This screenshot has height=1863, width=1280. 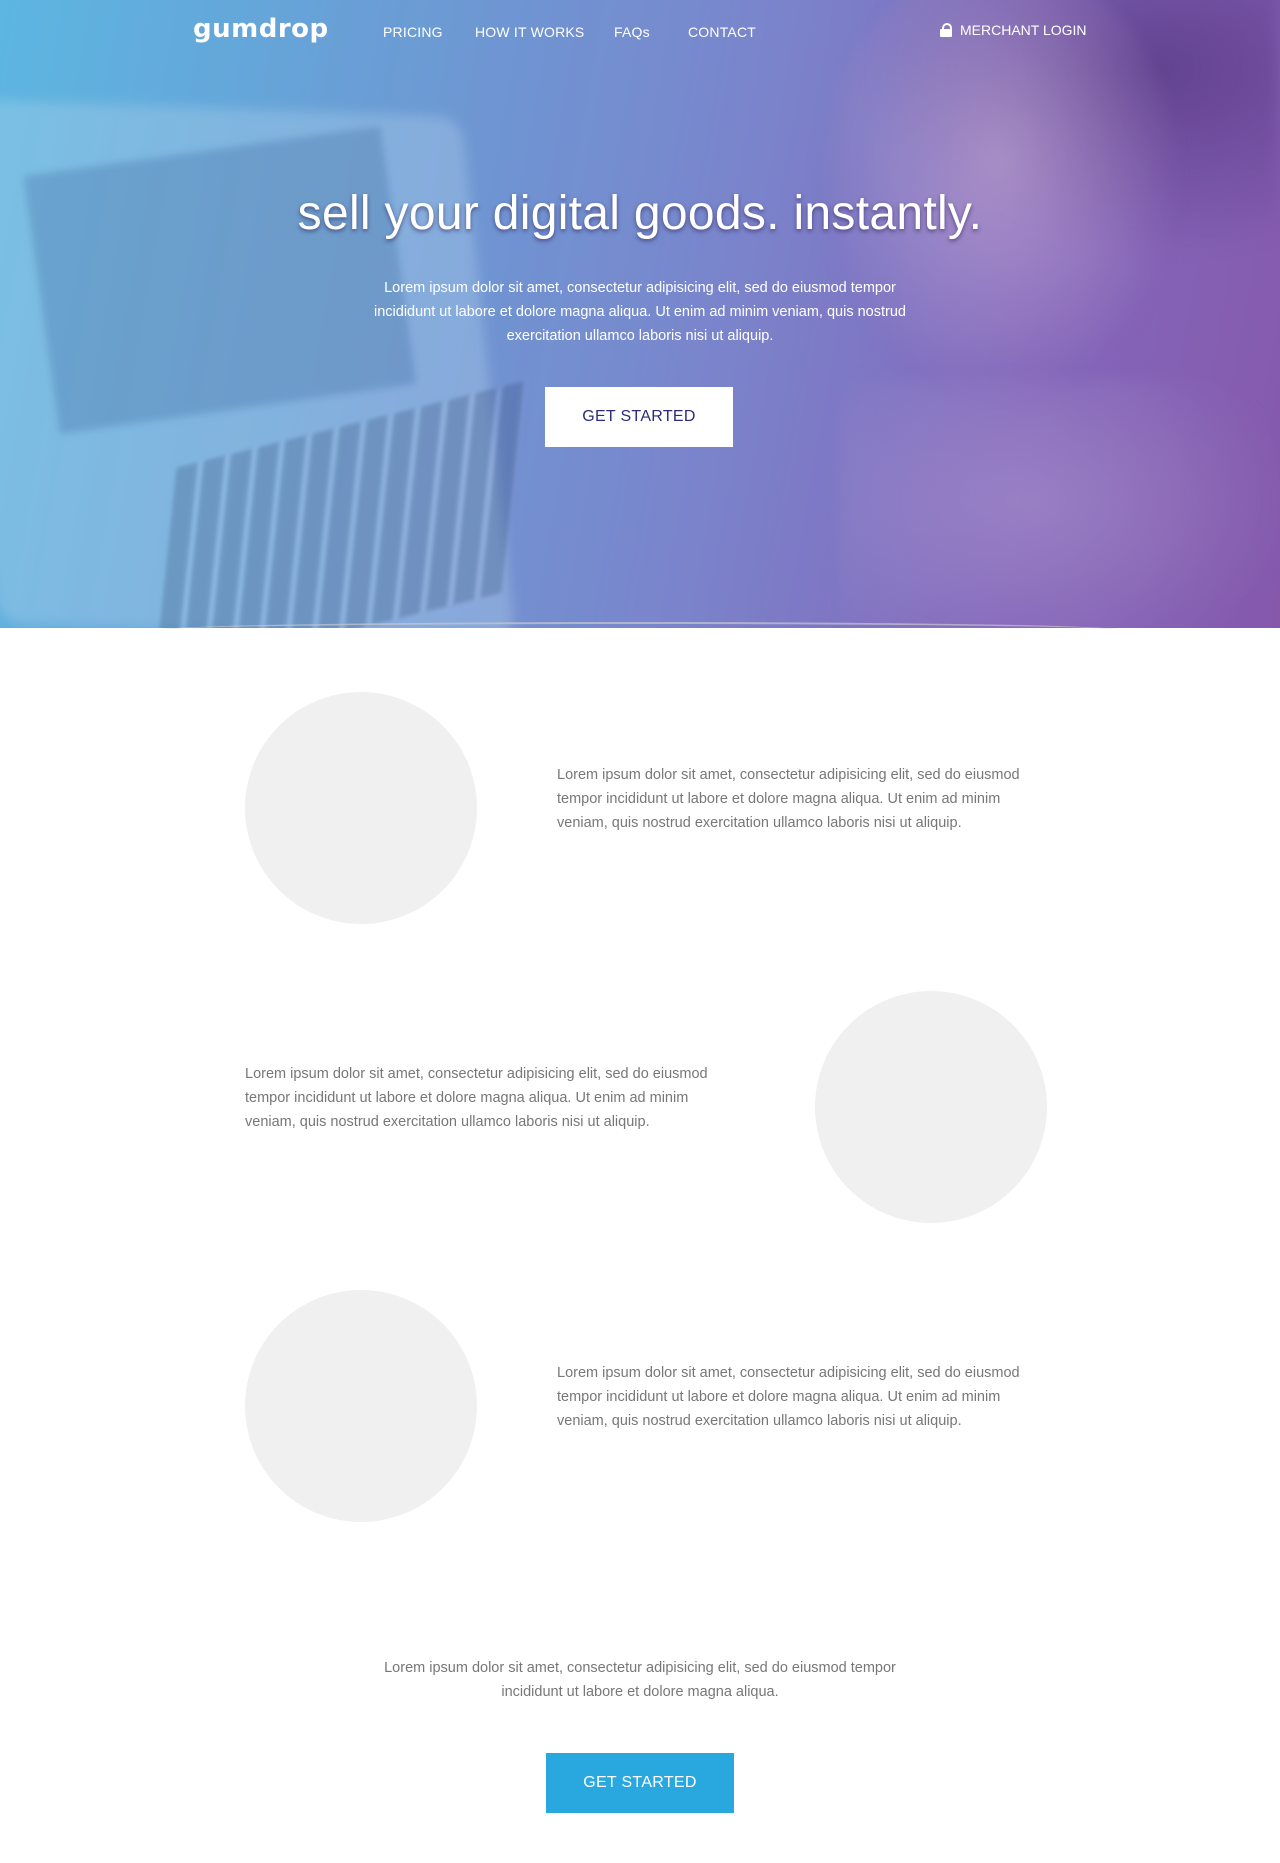 What do you see at coordinates (640, 630) in the screenshot?
I see `hero-divider` at bounding box center [640, 630].